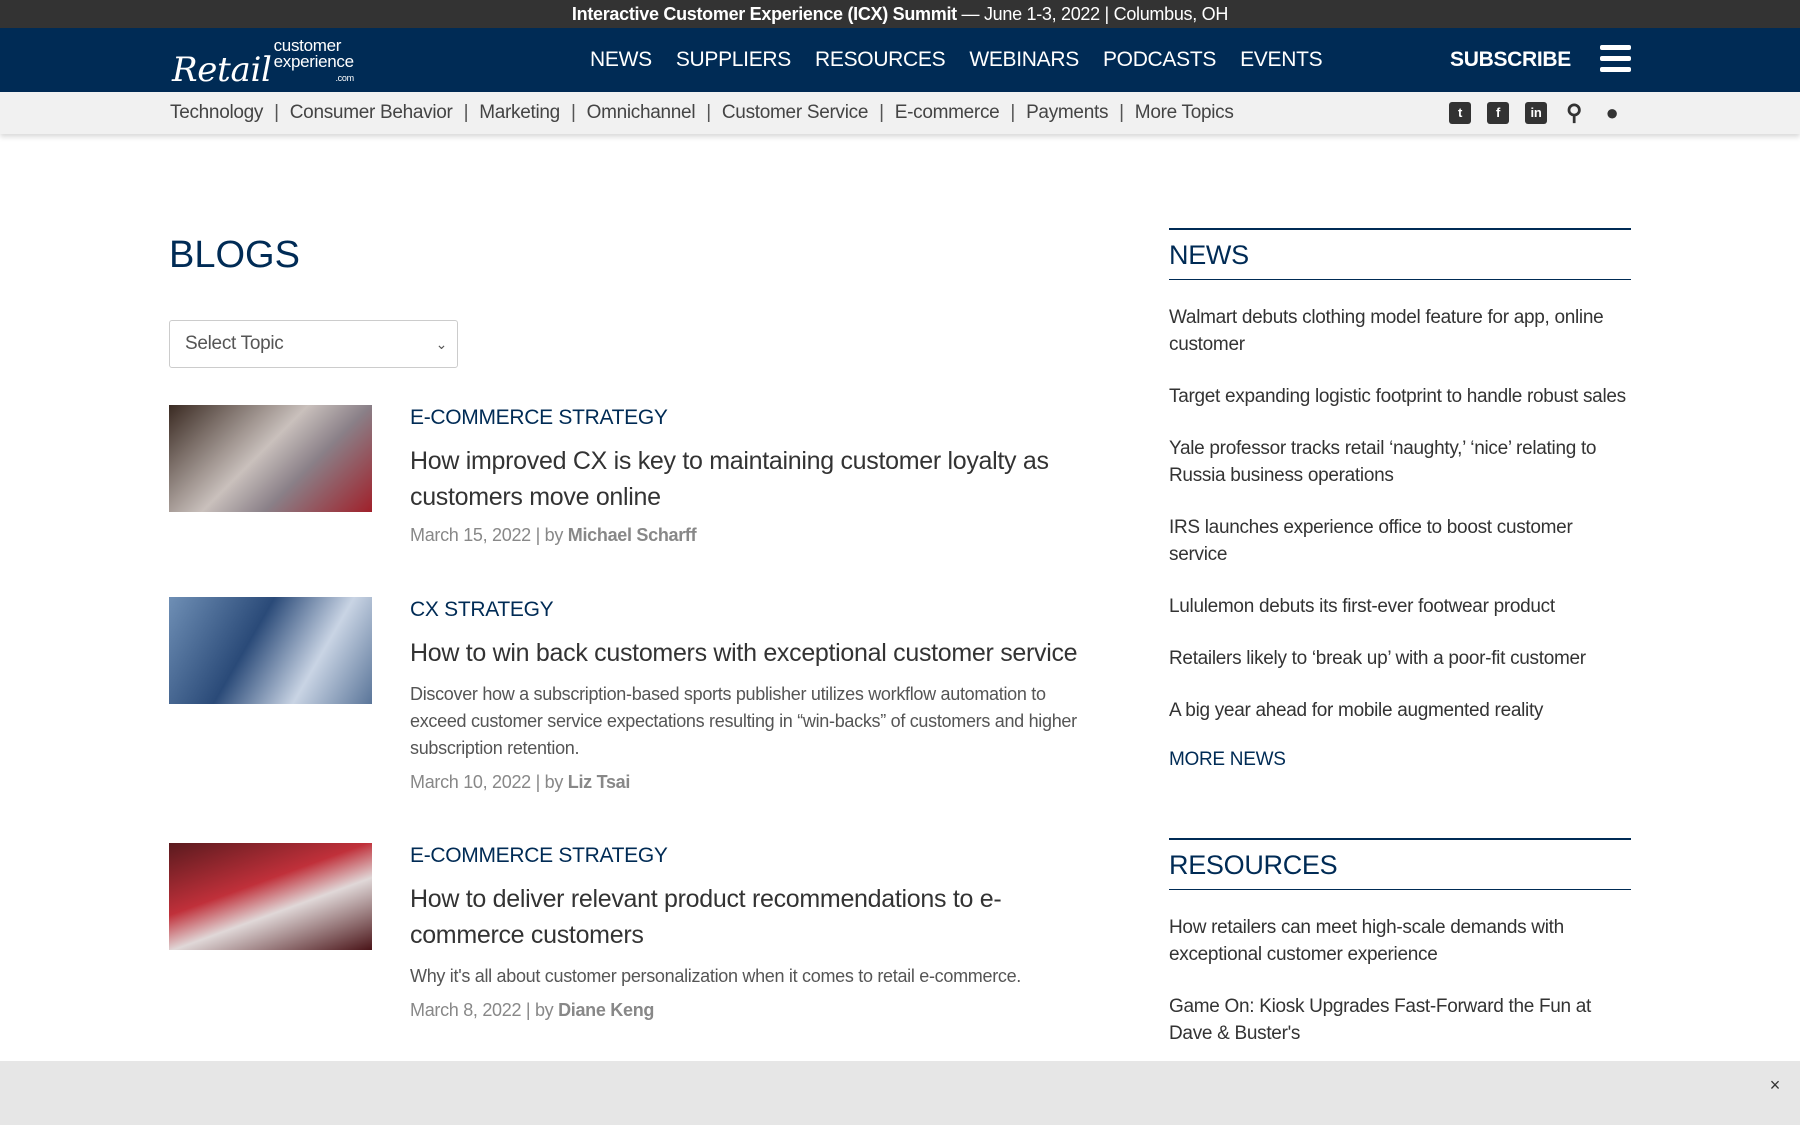  What do you see at coordinates (733, 60) in the screenshot?
I see `nav-suppliers: SUPPLIERS` at bounding box center [733, 60].